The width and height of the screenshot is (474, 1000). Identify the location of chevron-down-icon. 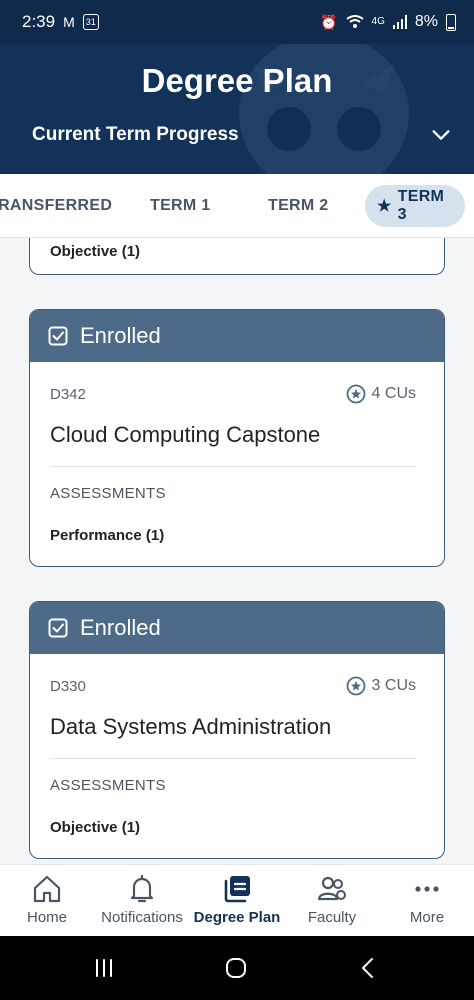
(441, 135).